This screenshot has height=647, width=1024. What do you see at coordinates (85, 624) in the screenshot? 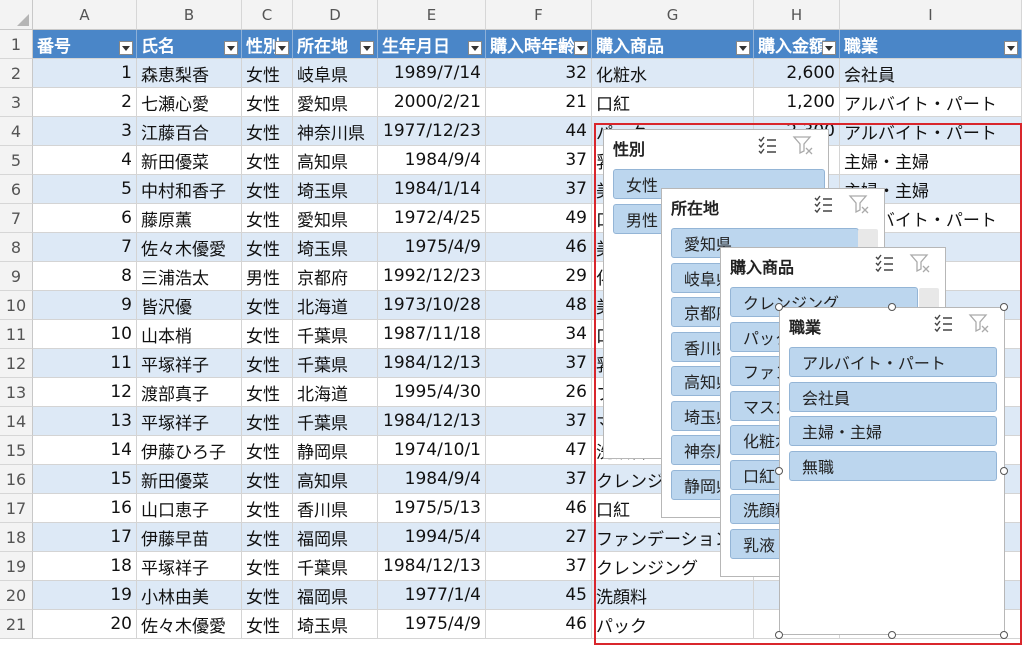
I see `table-cell: 20` at bounding box center [85, 624].